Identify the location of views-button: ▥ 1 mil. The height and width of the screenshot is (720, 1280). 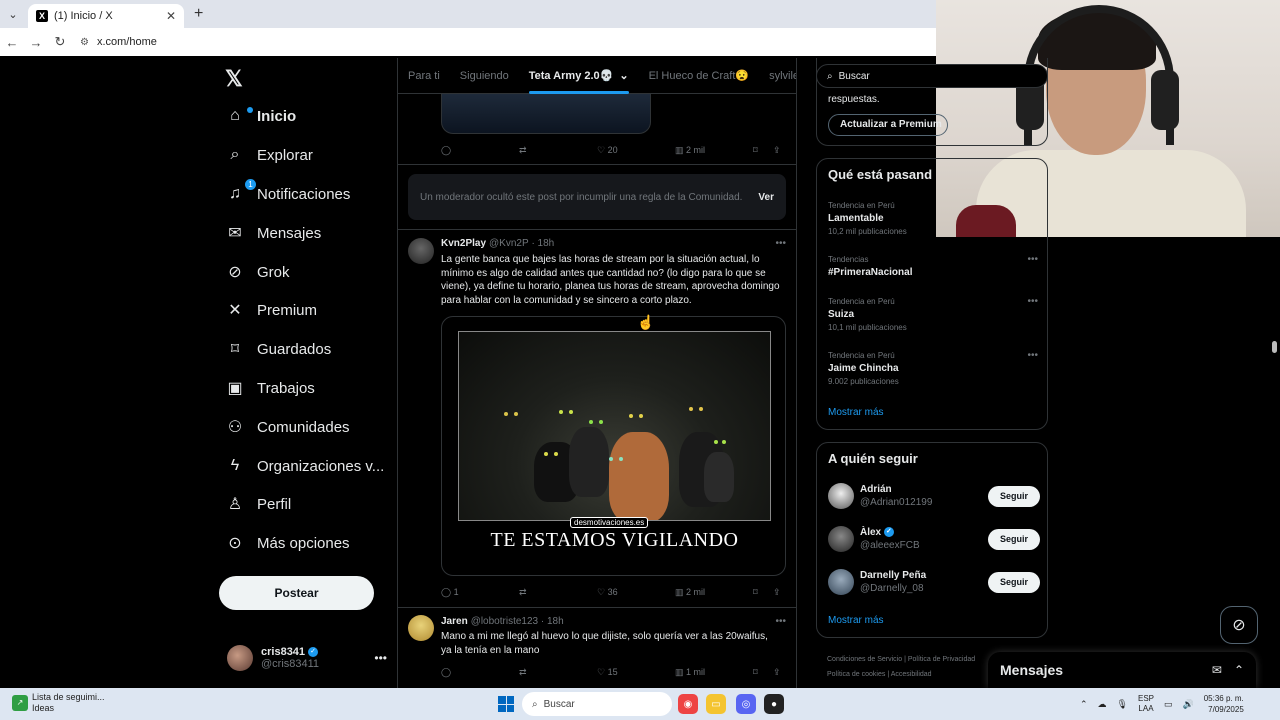
(714, 672).